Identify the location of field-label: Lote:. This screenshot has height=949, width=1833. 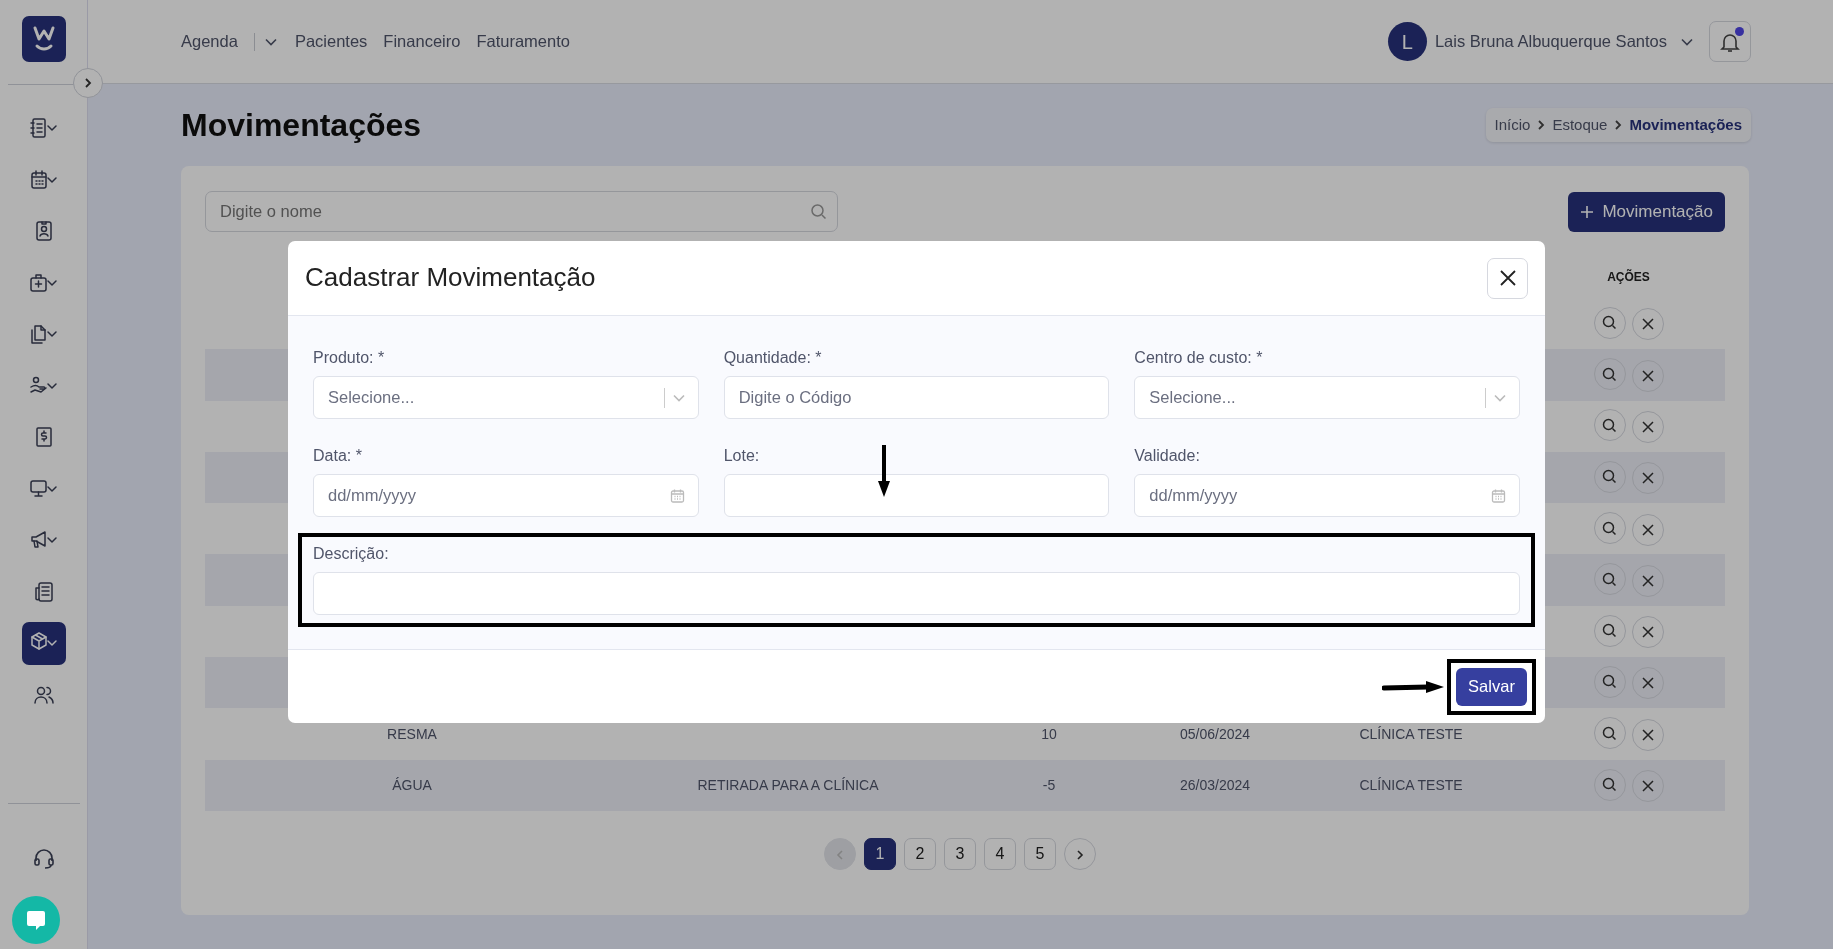
(742, 456).